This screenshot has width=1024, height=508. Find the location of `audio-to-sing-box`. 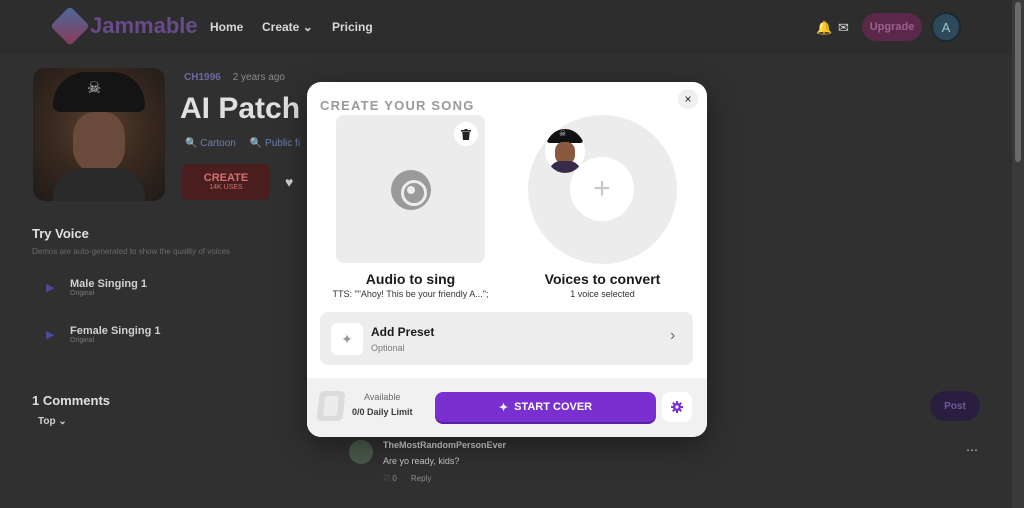

audio-to-sing-box is located at coordinates (410, 189).